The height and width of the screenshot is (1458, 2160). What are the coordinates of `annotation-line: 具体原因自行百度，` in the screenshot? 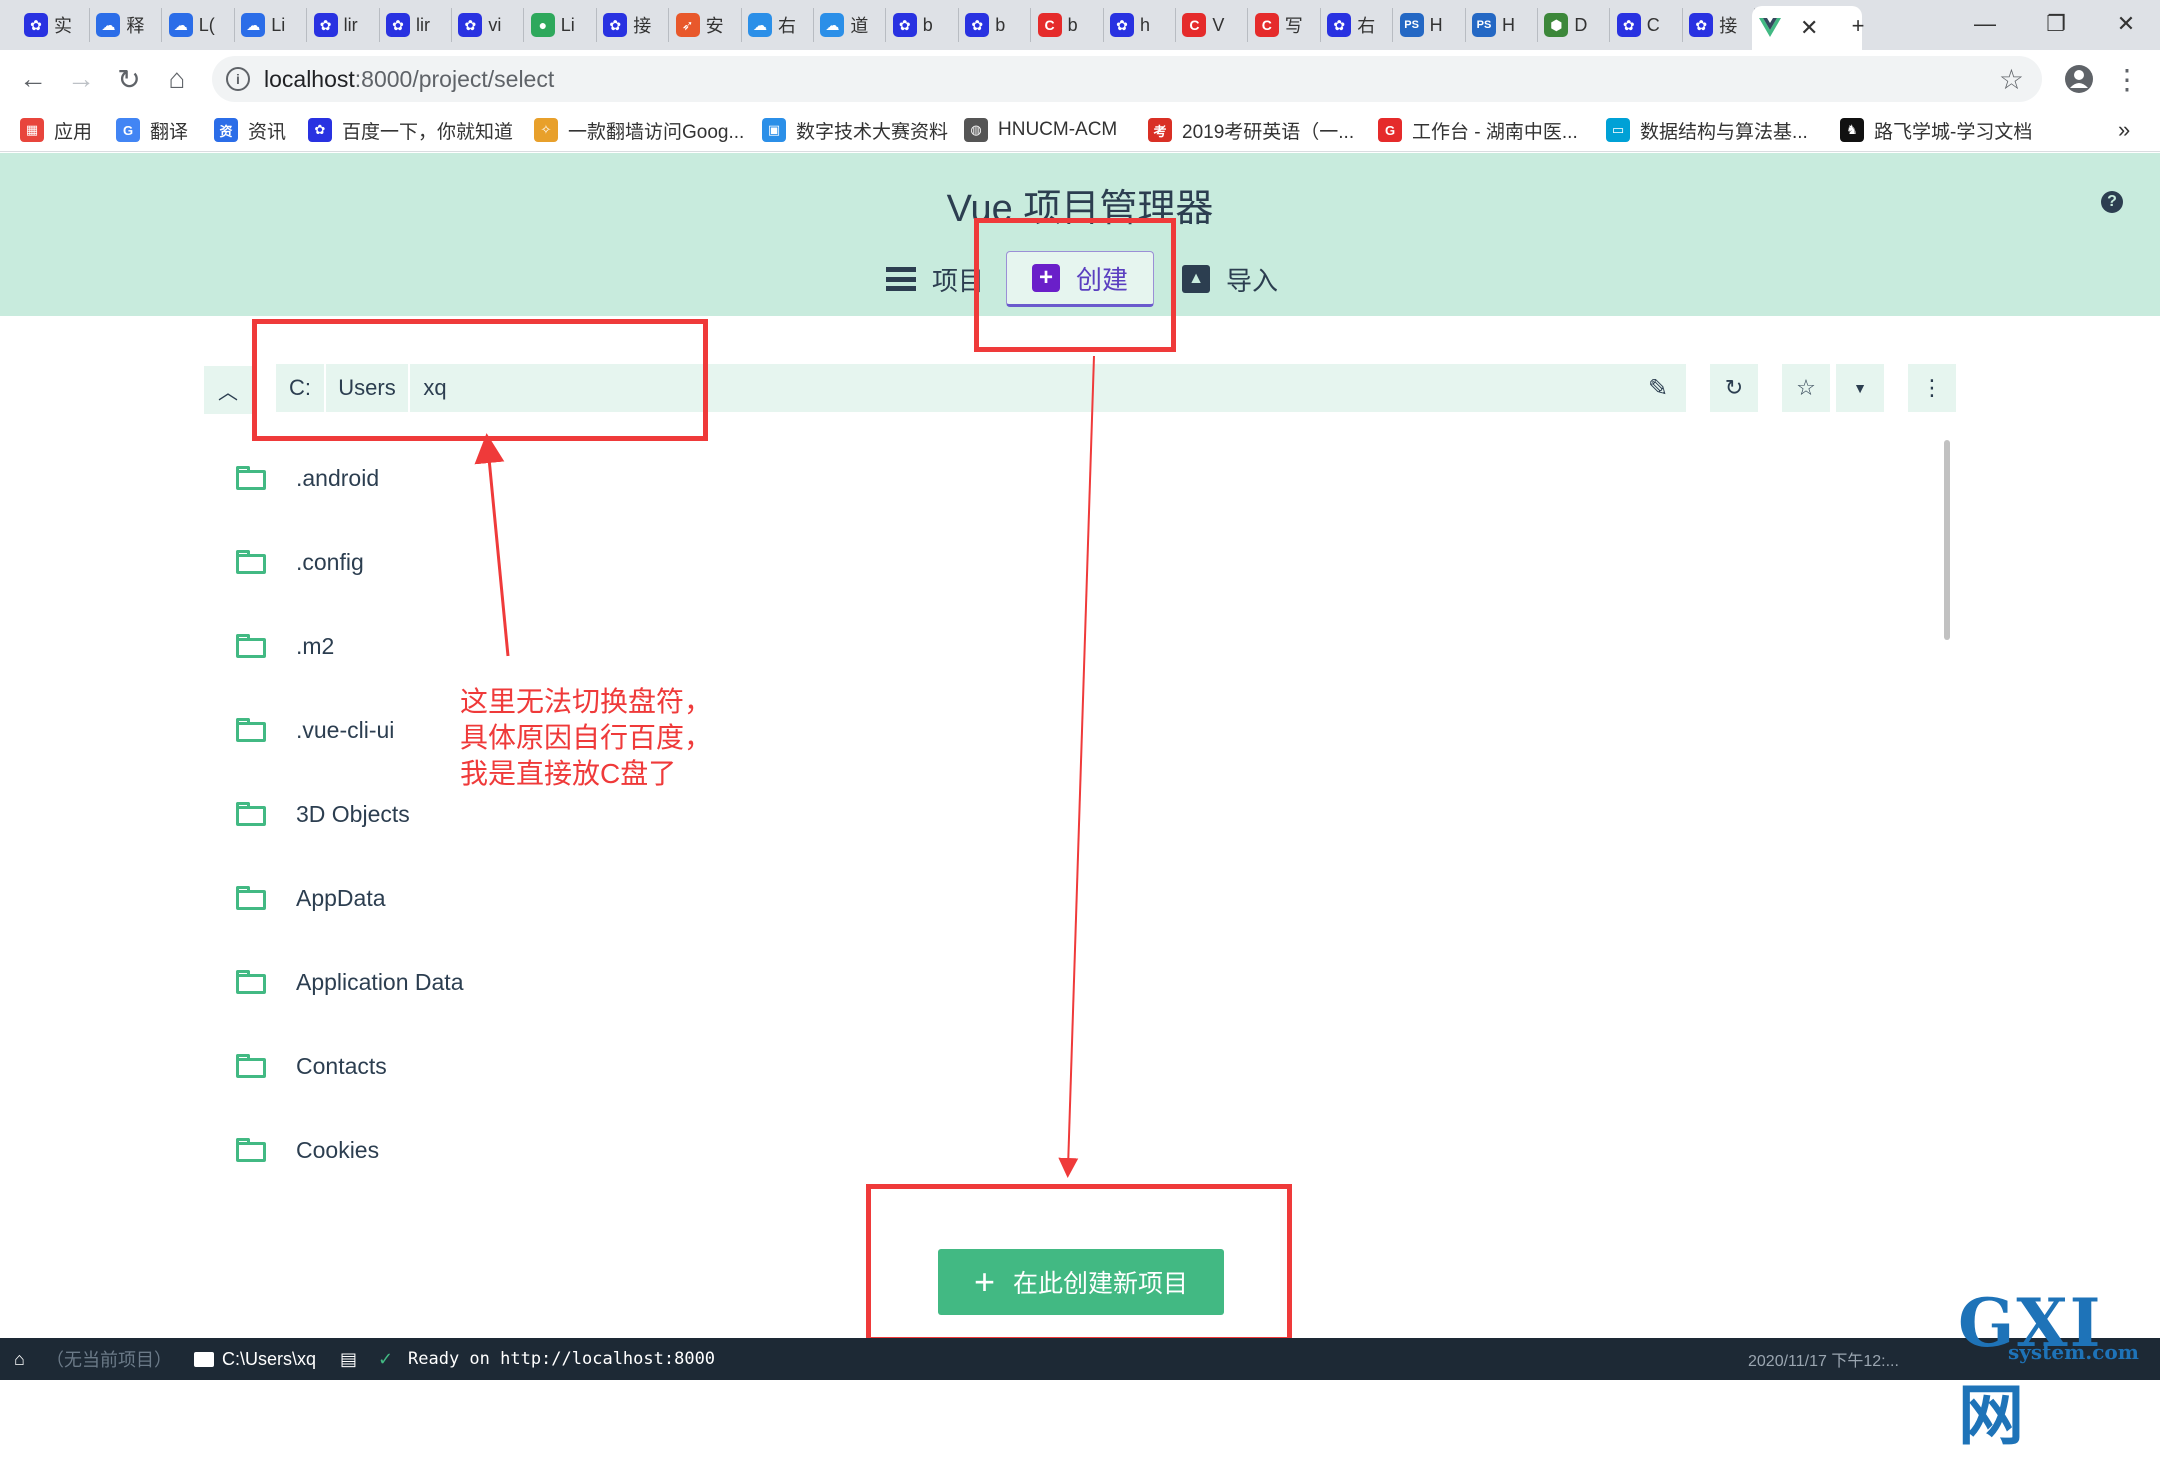 It's located at (586, 737).